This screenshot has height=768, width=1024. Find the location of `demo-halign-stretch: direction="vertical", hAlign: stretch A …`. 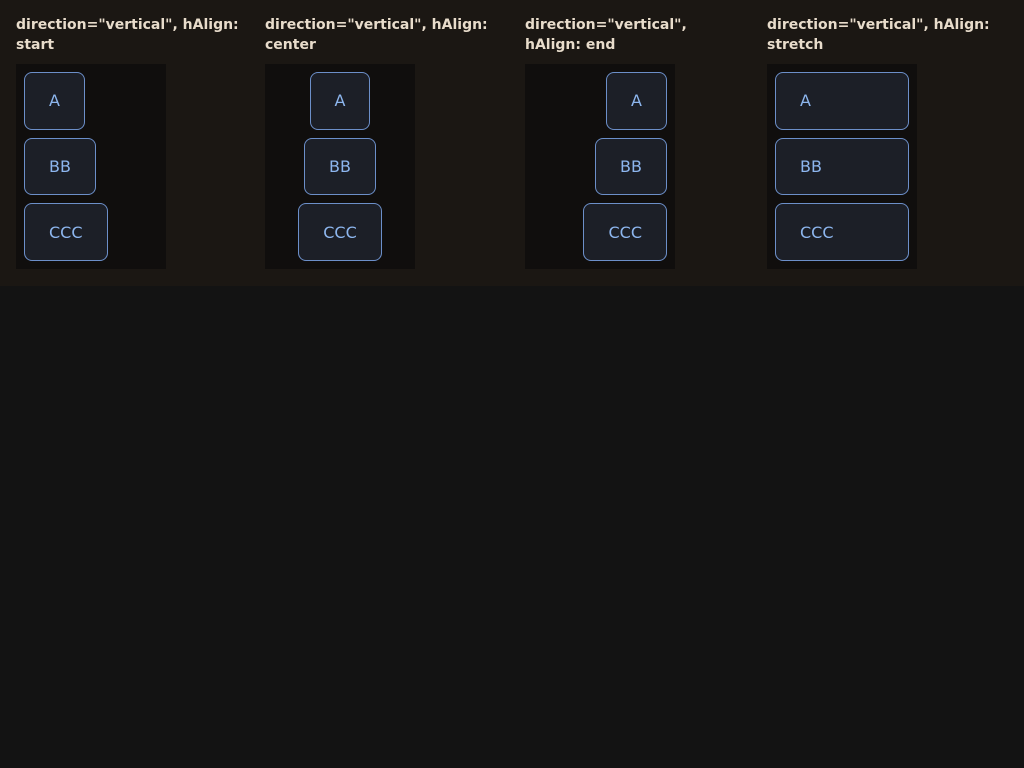

demo-halign-stretch: direction="vertical", hAlign: stretch A … is located at coordinates (884, 142).